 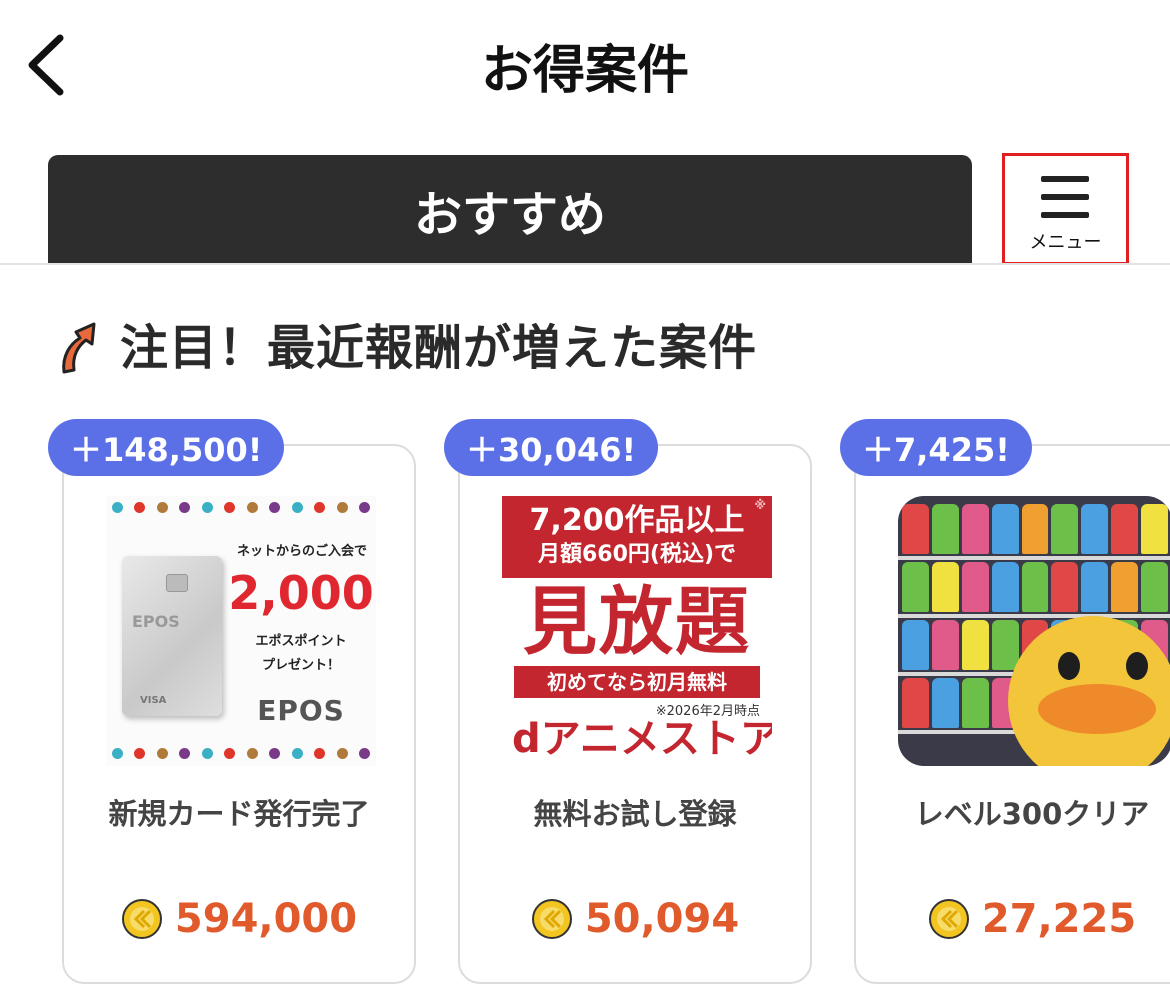 I want to click on menu-button: メニュー, so click(x=1065, y=209).